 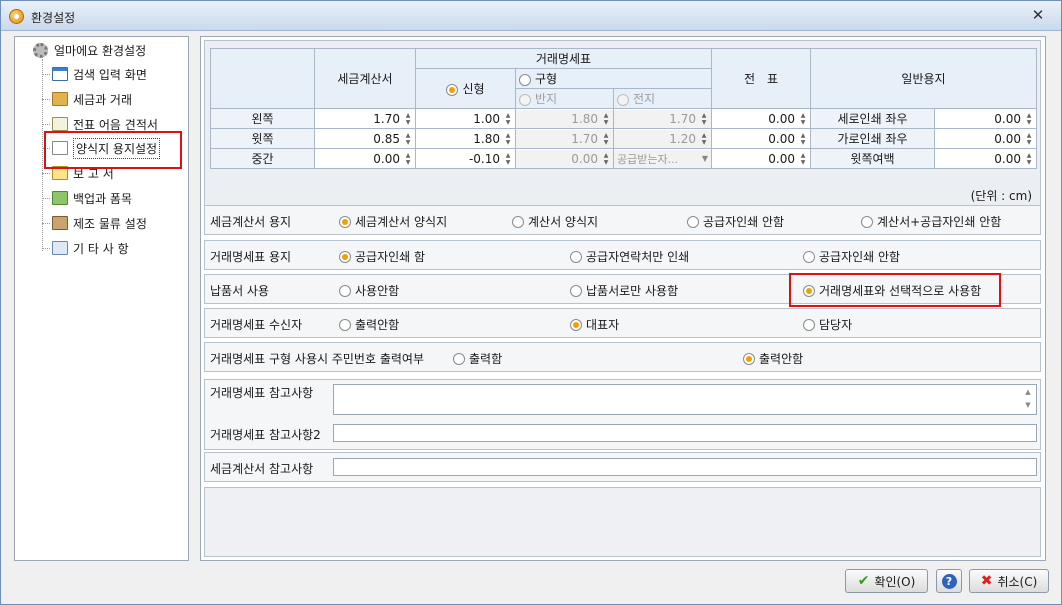 I want to click on tree-root: 얼마에요 환경설정, so click(x=89, y=50).